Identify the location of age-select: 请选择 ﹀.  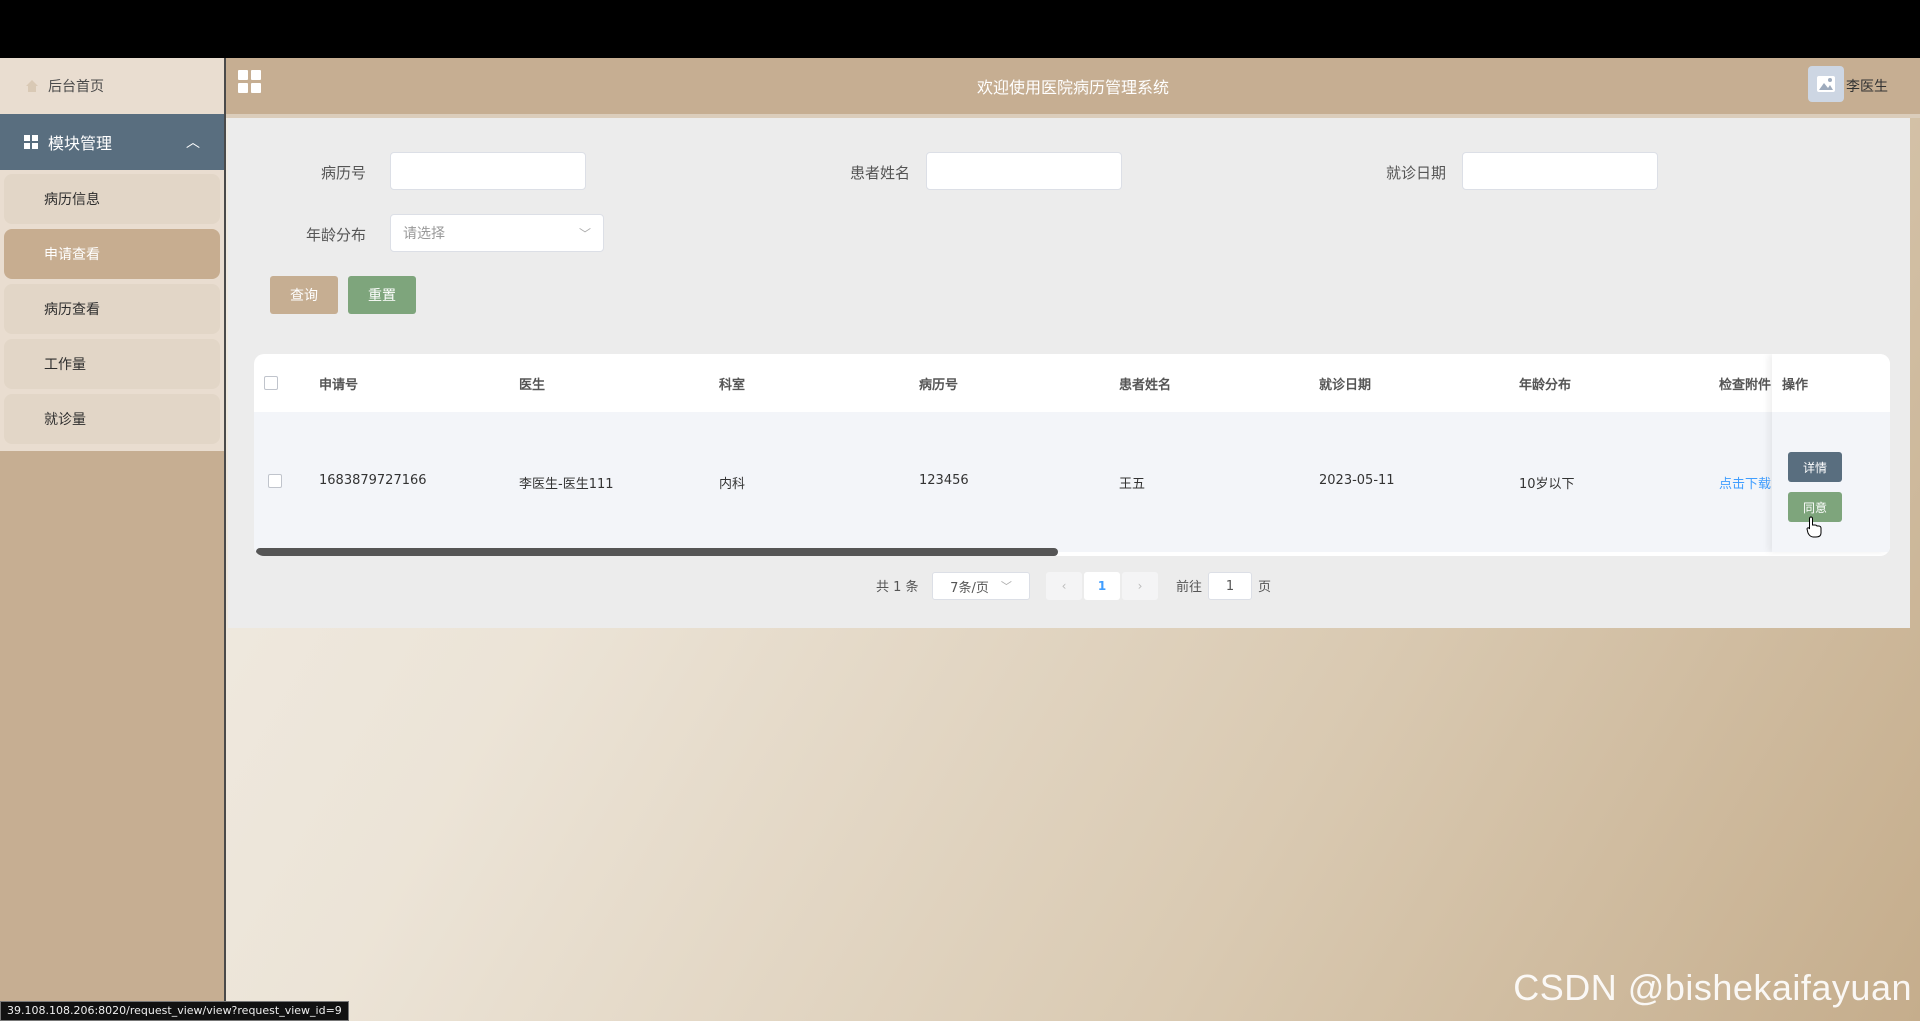
(497, 233).